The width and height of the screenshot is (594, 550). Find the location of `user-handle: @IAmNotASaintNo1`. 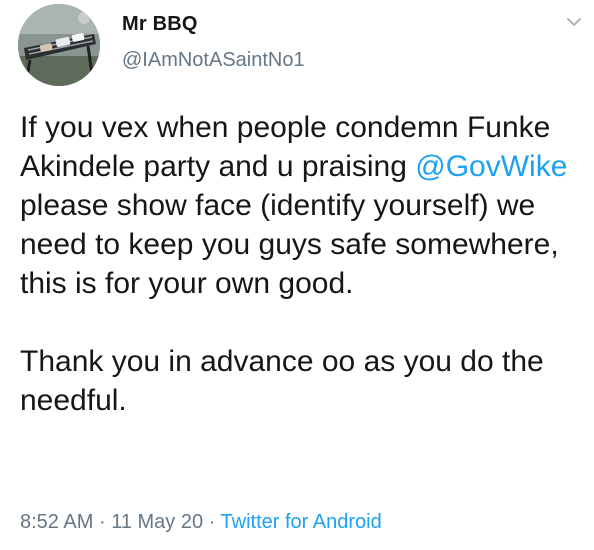

user-handle: @IAmNotASaintNo1 is located at coordinates (213, 60).